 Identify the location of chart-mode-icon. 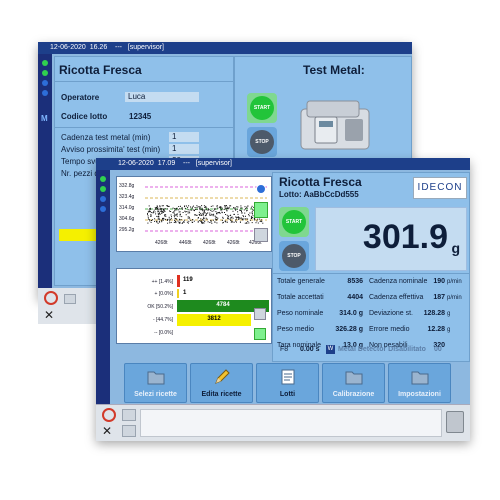
(261, 210).